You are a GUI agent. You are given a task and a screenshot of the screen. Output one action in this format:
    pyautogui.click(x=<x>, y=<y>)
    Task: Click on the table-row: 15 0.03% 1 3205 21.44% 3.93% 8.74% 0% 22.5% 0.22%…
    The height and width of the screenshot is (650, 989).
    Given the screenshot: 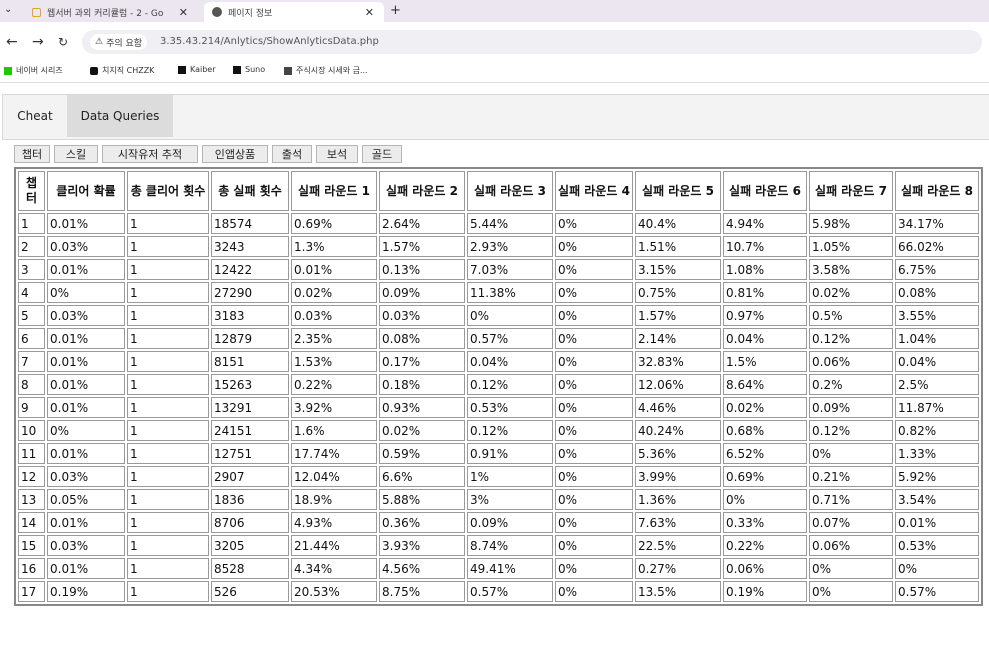 What is the action you would take?
    pyautogui.click(x=498, y=545)
    